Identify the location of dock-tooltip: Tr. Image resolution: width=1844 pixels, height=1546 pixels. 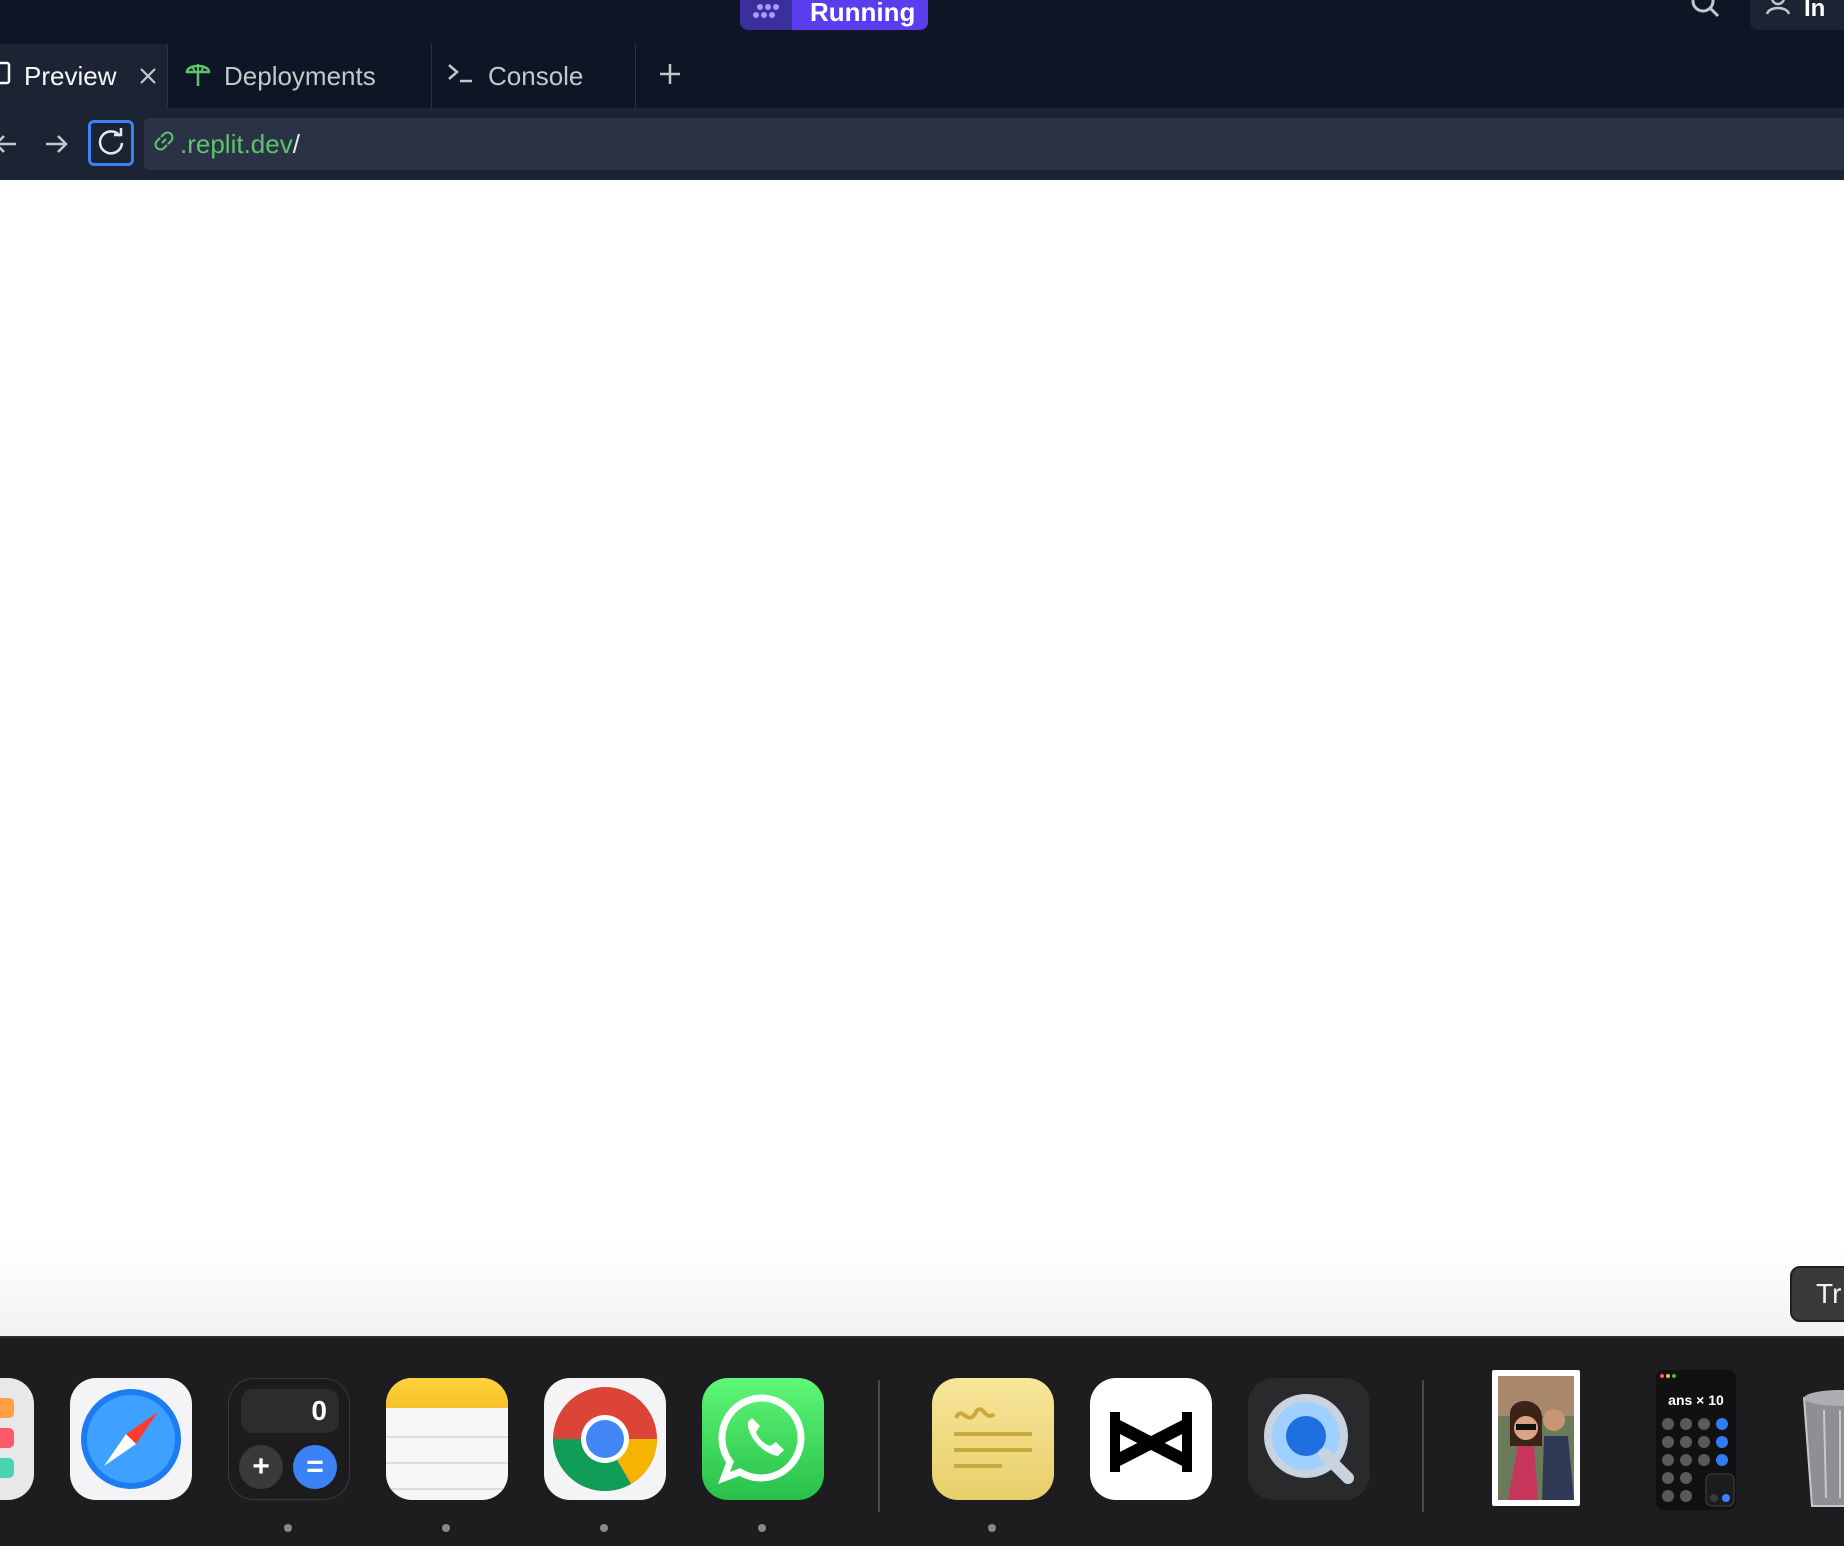
(1817, 1294).